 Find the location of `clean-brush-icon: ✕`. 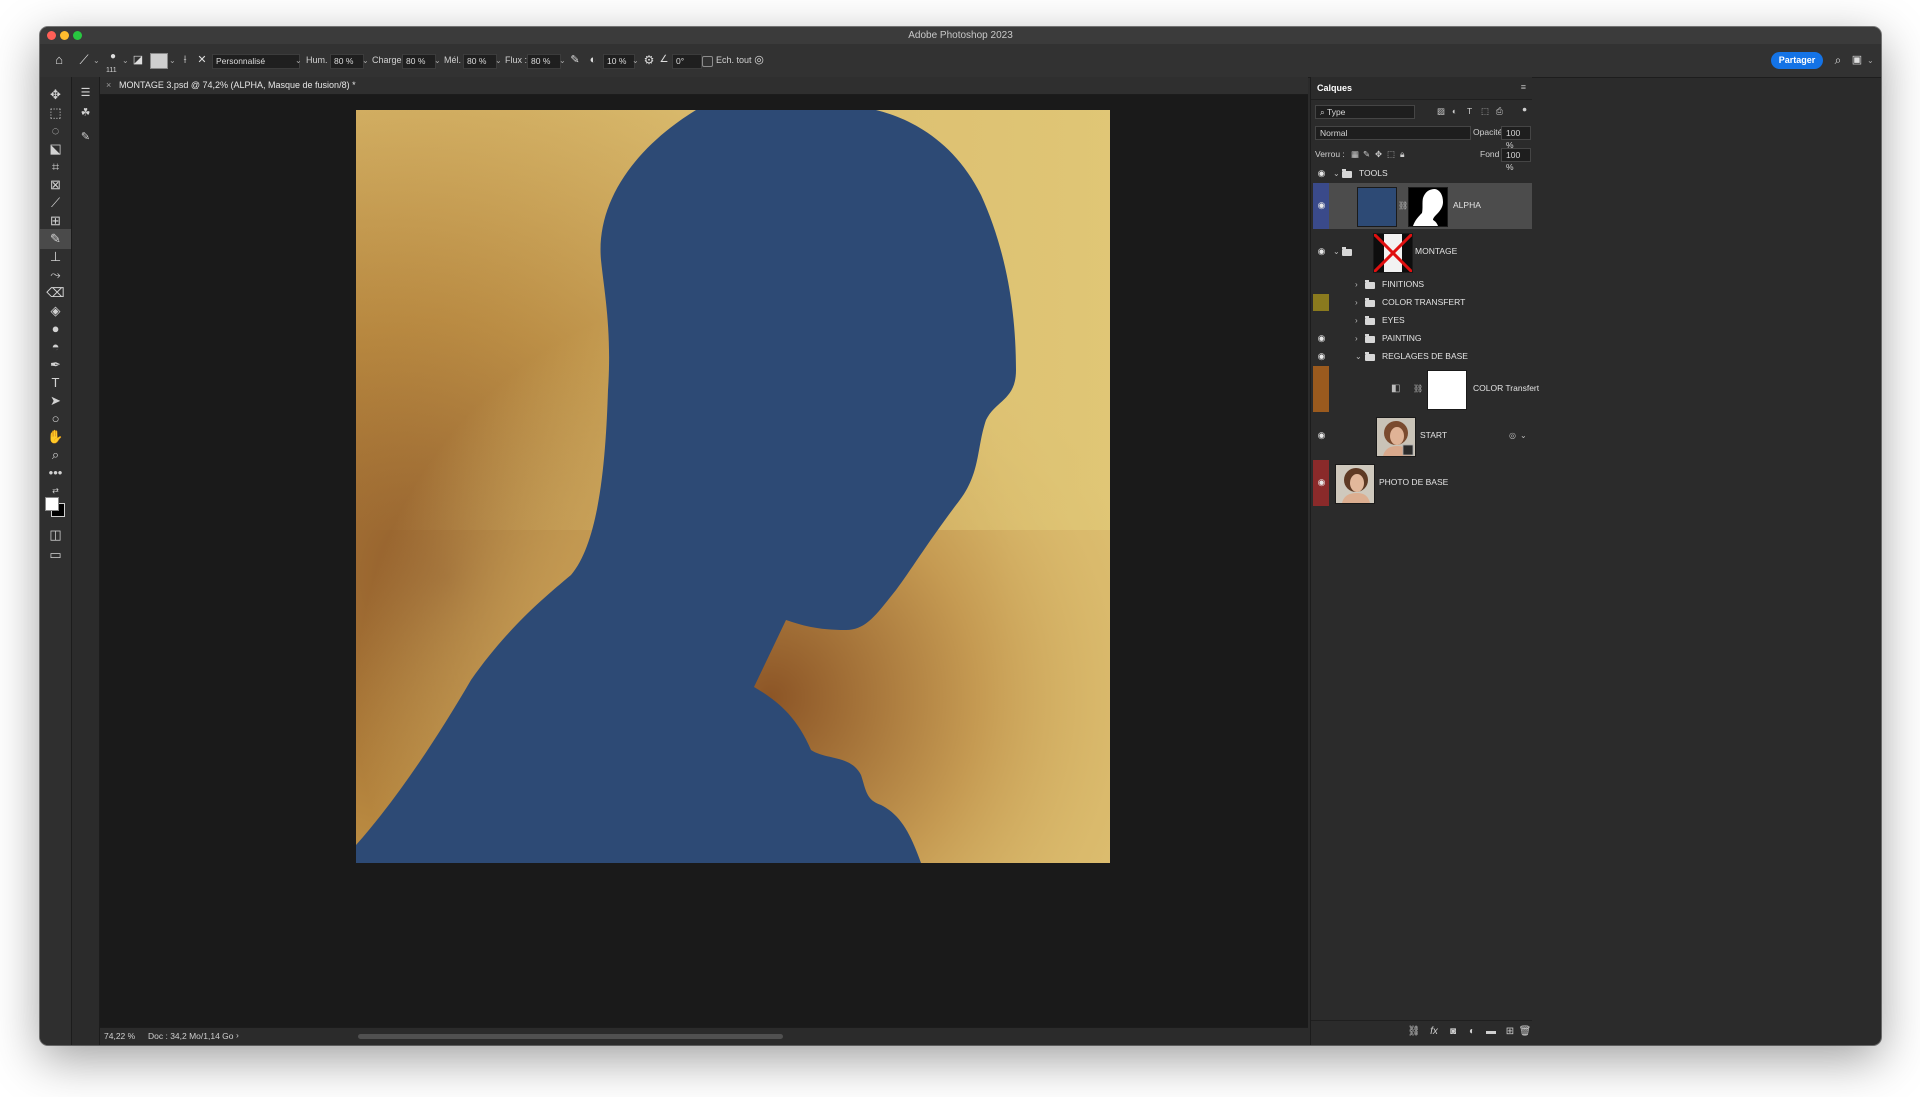

clean-brush-icon: ✕ is located at coordinates (202, 60).